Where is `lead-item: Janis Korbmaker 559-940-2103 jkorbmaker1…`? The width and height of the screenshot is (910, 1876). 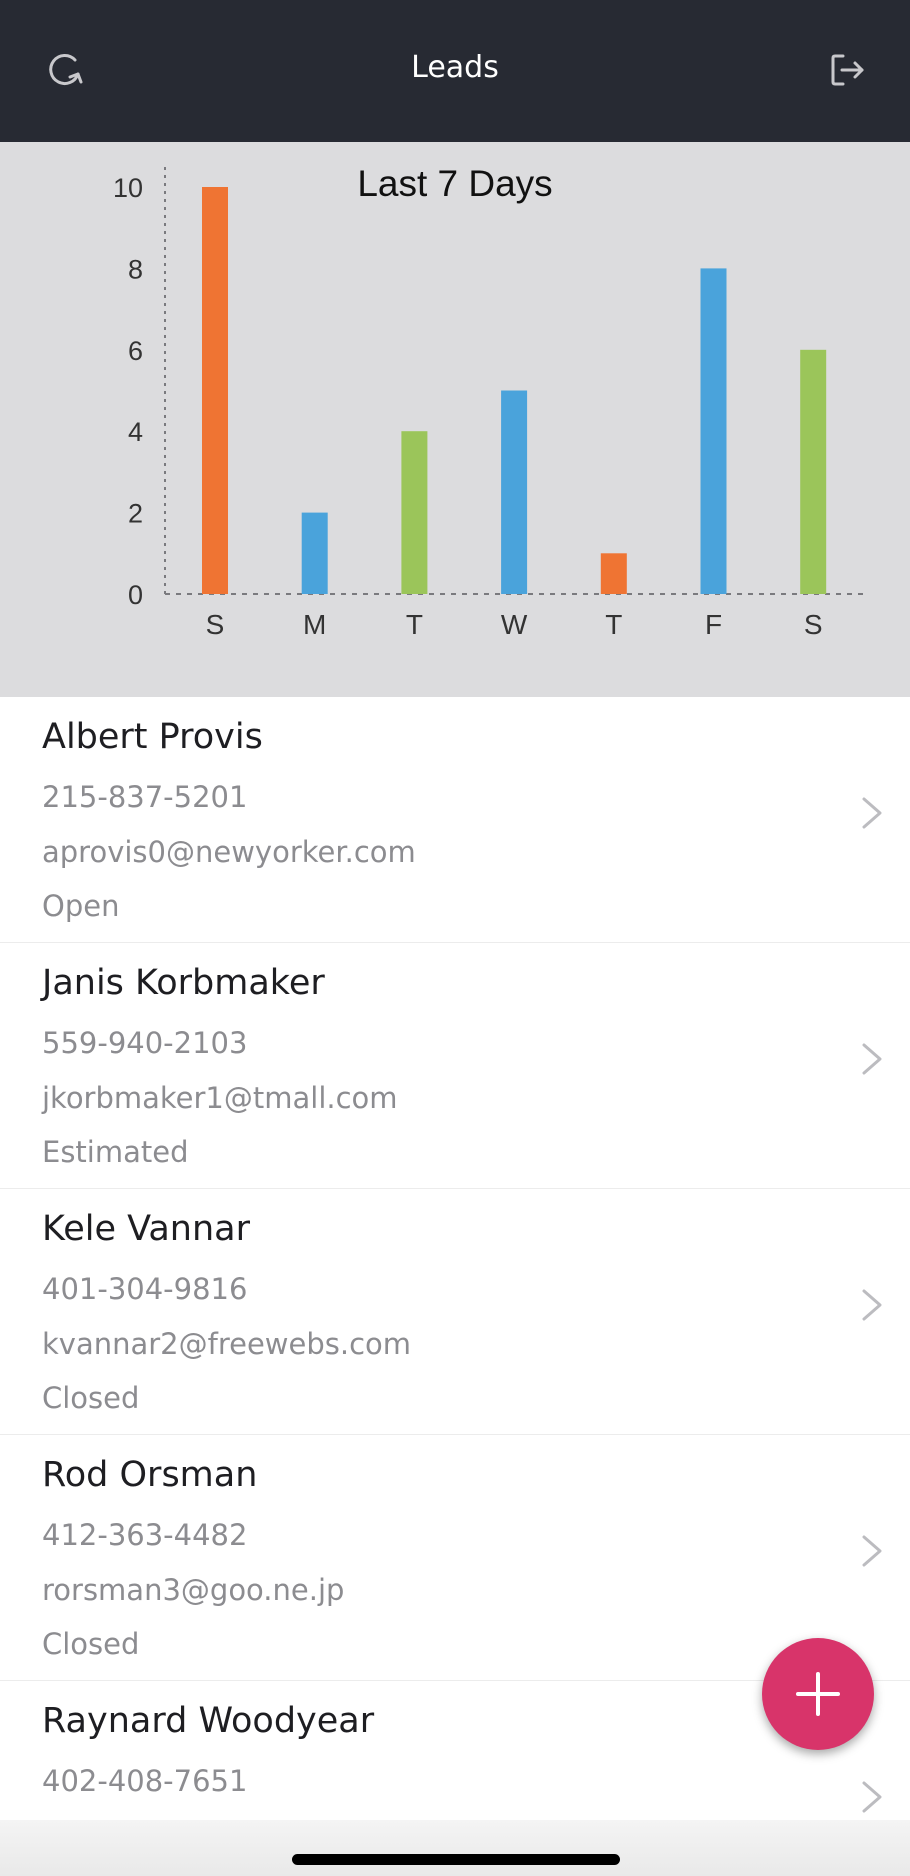 lead-item: Janis Korbmaker 559-940-2103 jkorbmaker1… is located at coordinates (455, 1066).